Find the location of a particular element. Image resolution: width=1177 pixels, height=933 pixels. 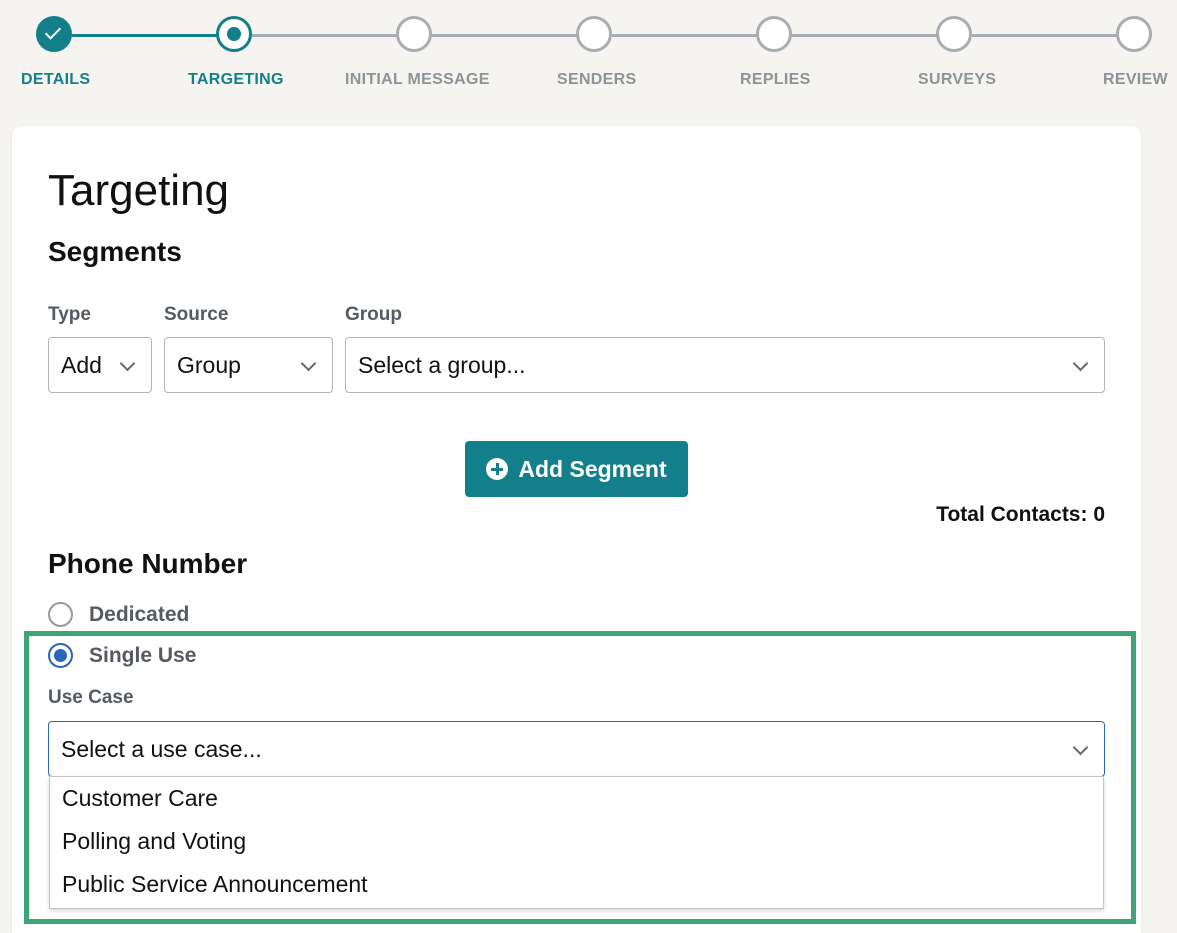

total-contacts: Total Contacts: 0 is located at coordinates (1020, 514).